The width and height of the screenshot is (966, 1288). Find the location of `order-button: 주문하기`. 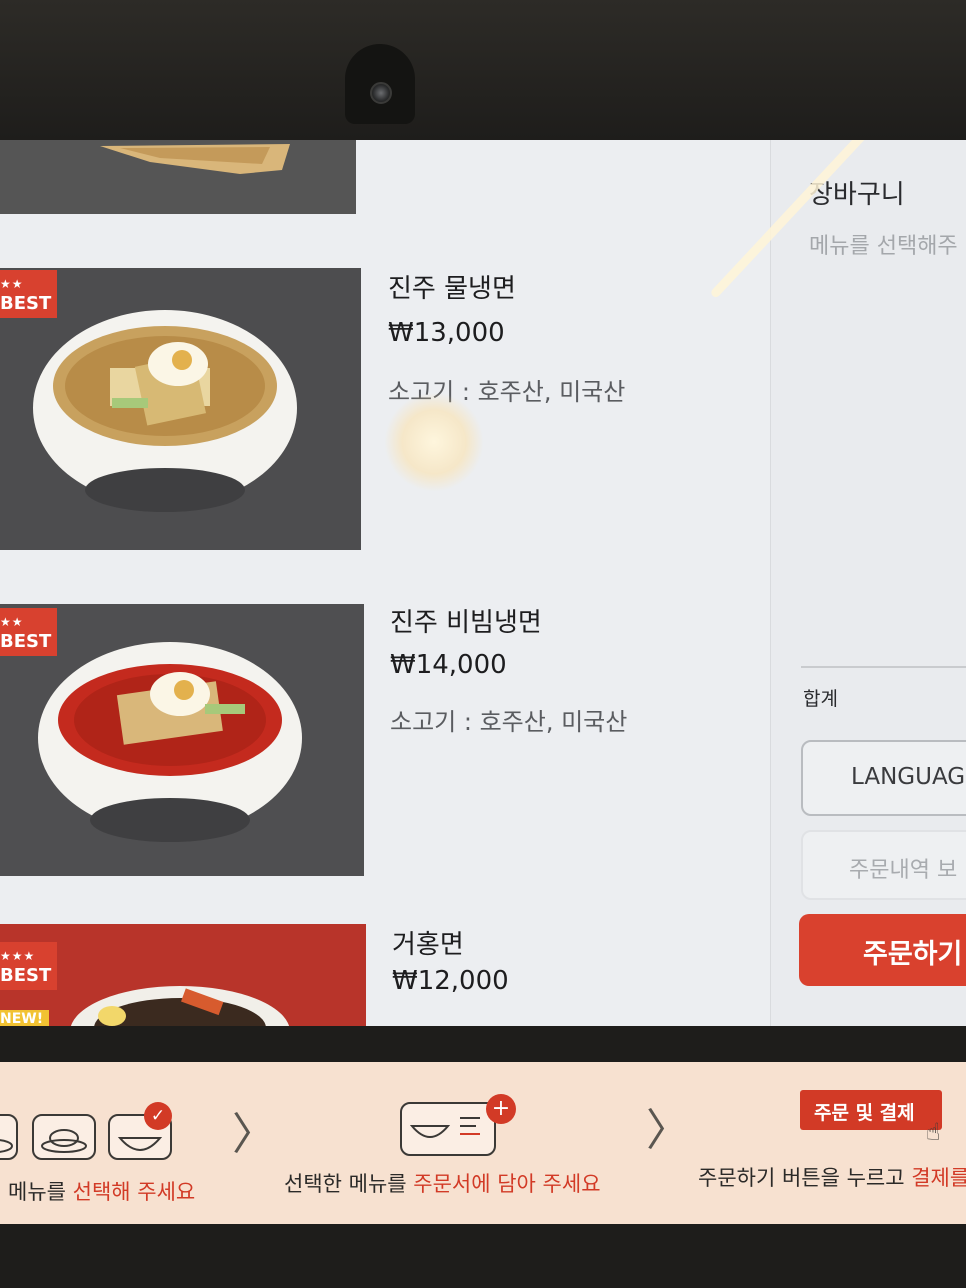

order-button: 주문하기 is located at coordinates (882, 950).